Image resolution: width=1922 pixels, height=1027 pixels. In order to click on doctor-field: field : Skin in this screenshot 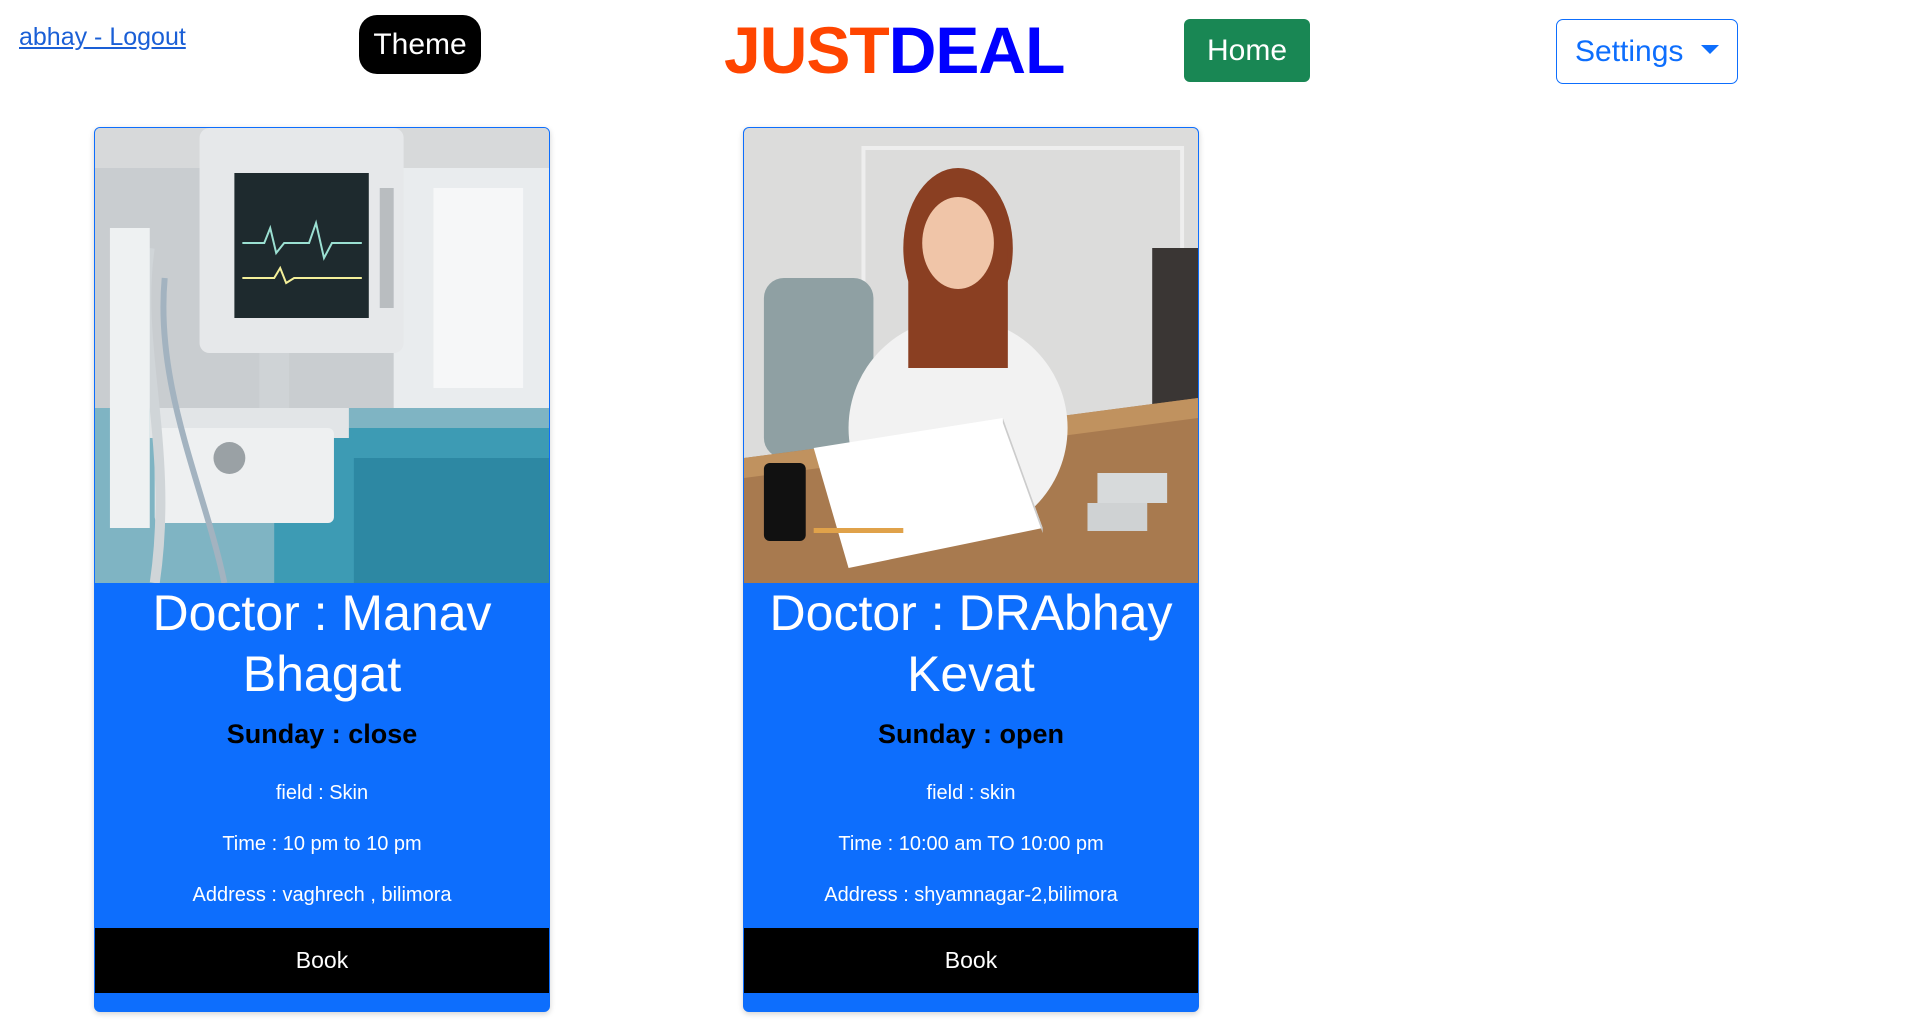, I will do `click(322, 793)`.